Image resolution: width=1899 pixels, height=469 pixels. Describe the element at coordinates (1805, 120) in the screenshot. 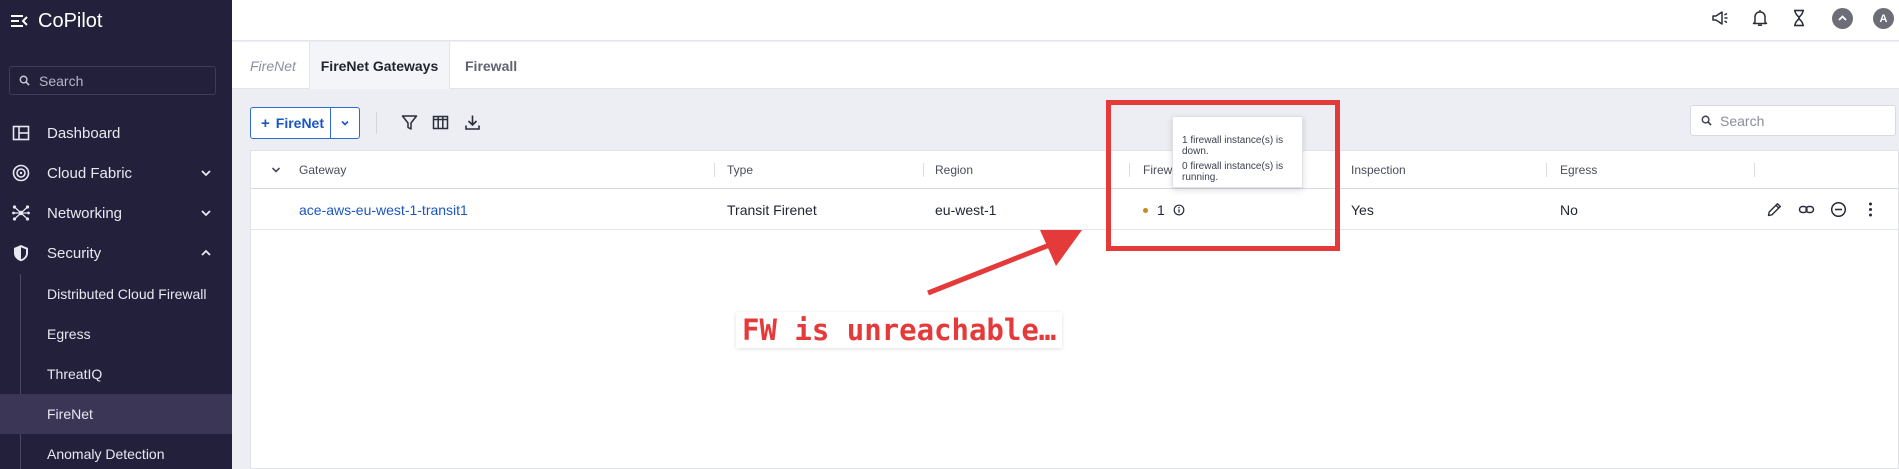

I see `table-search-input` at that location.